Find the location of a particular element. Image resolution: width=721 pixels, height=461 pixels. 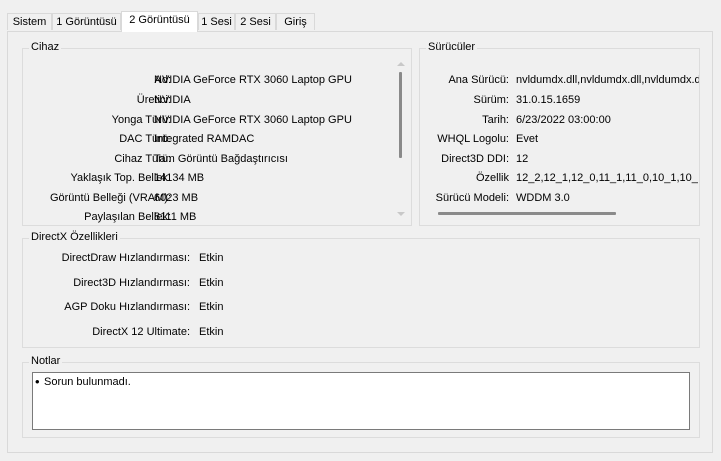

device-value: 6023 MB is located at coordinates (176, 198).